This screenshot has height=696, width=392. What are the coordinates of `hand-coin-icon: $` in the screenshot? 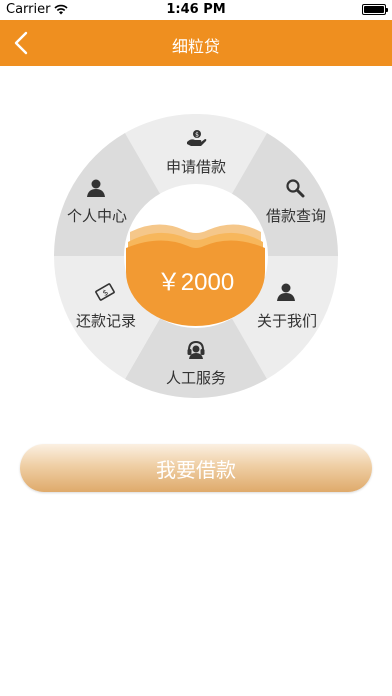 It's located at (197, 138).